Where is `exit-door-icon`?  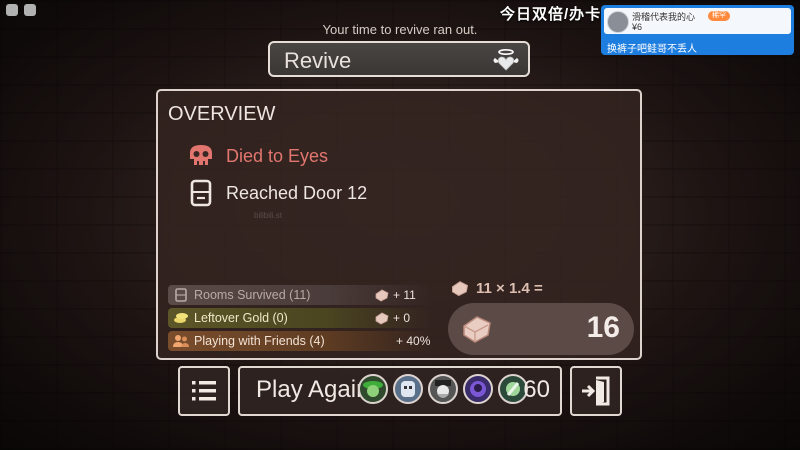 exit-door-icon is located at coordinates (596, 391).